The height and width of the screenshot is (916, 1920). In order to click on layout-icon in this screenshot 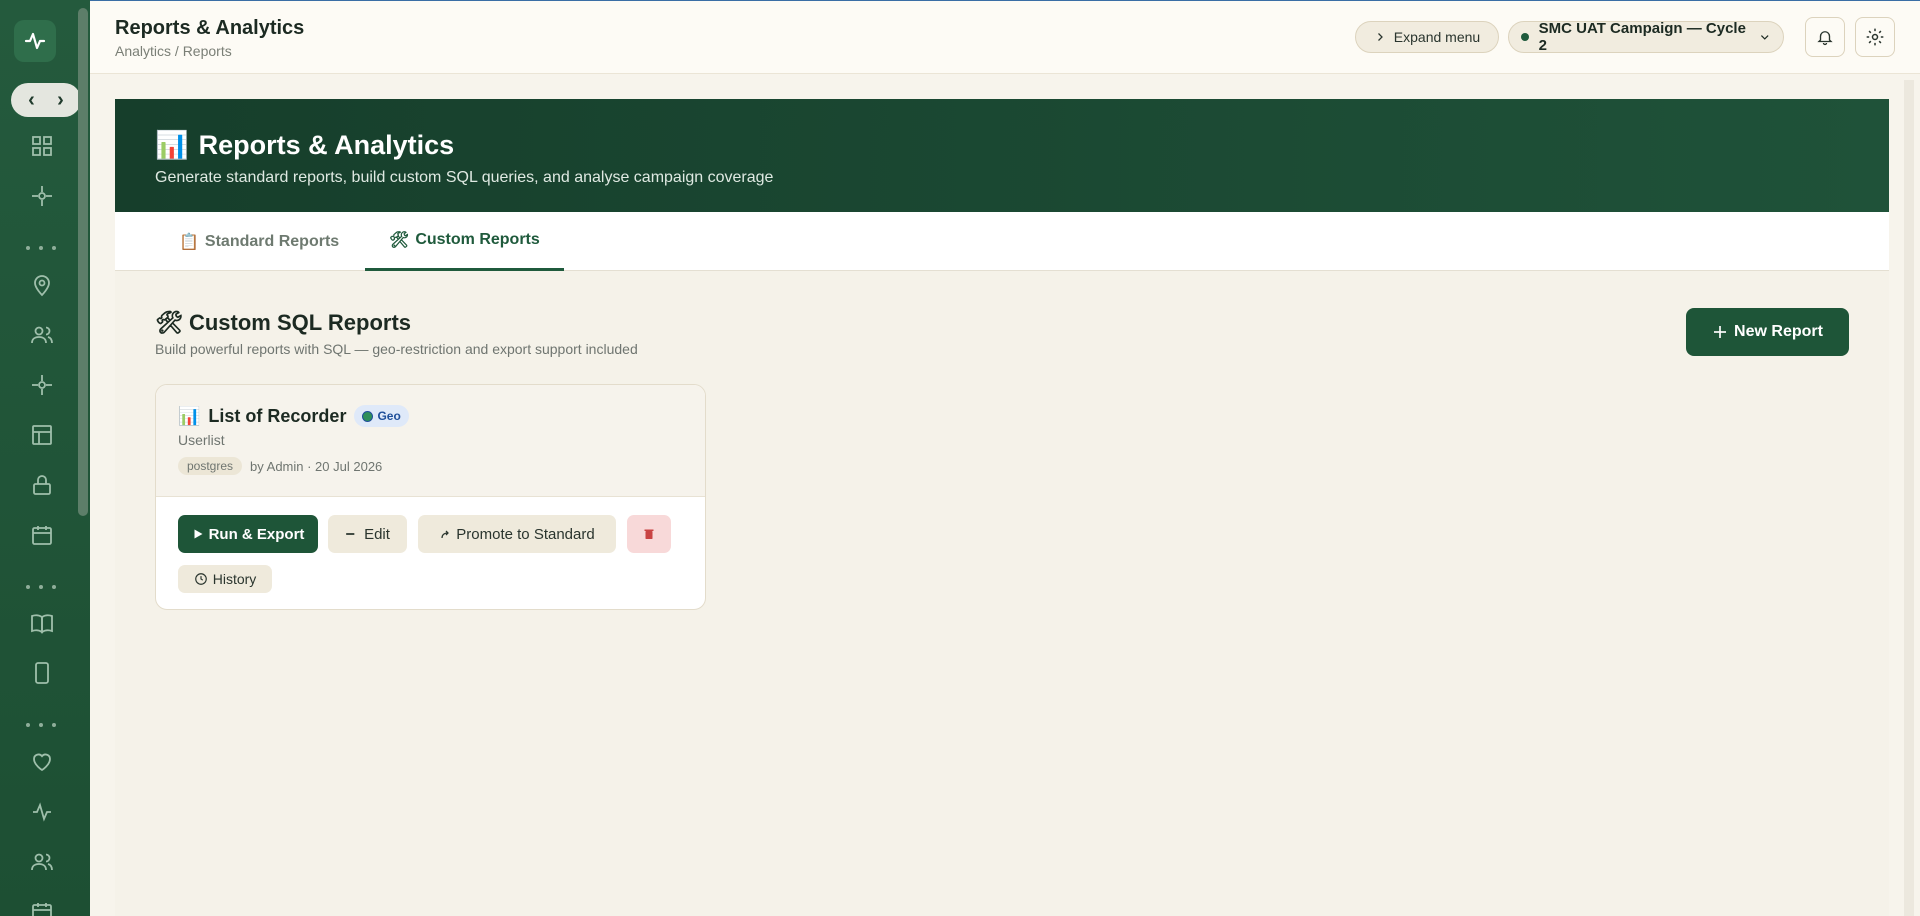, I will do `click(42, 435)`.